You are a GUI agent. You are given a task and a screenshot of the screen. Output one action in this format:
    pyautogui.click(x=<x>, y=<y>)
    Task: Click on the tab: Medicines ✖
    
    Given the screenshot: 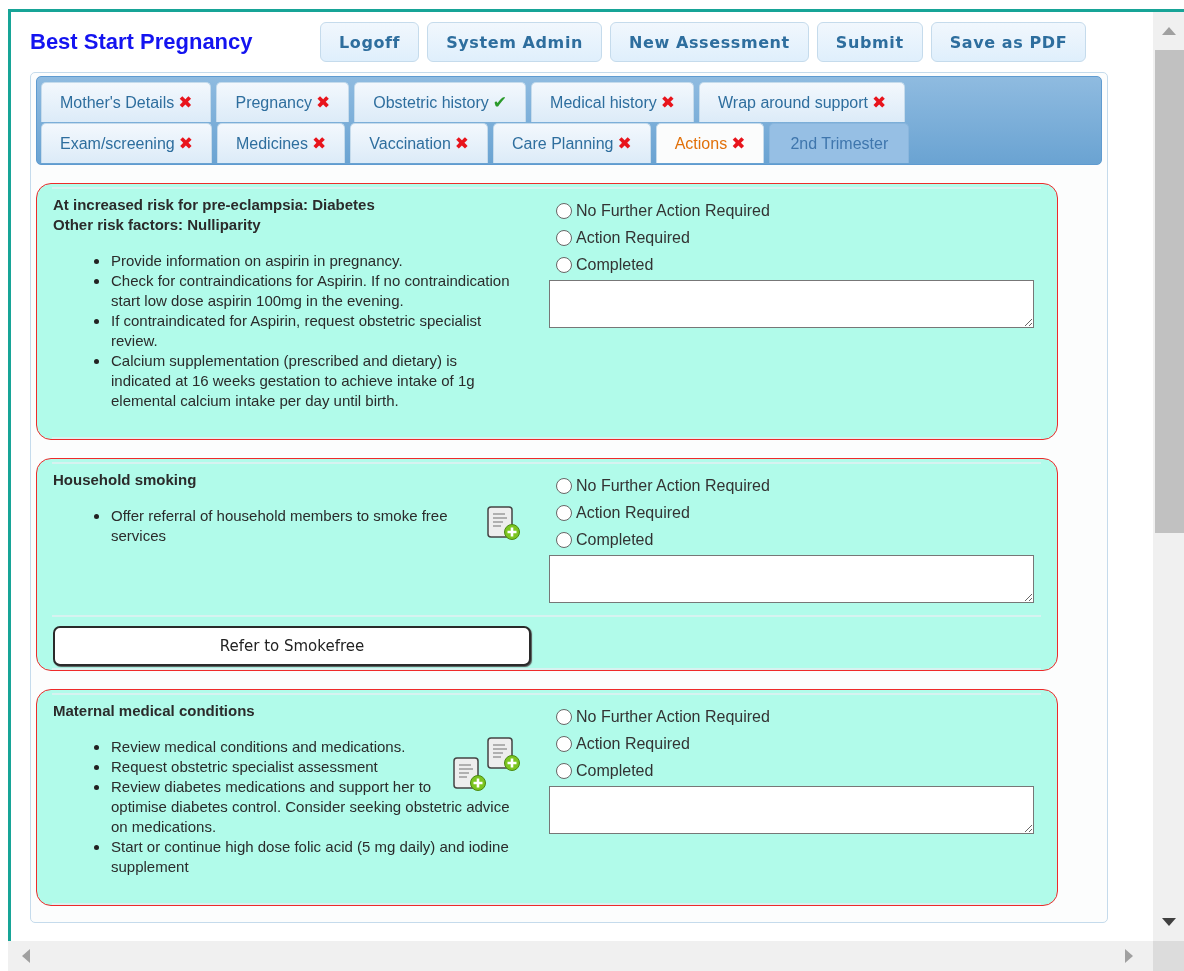 What is the action you would take?
    pyautogui.click(x=281, y=143)
    